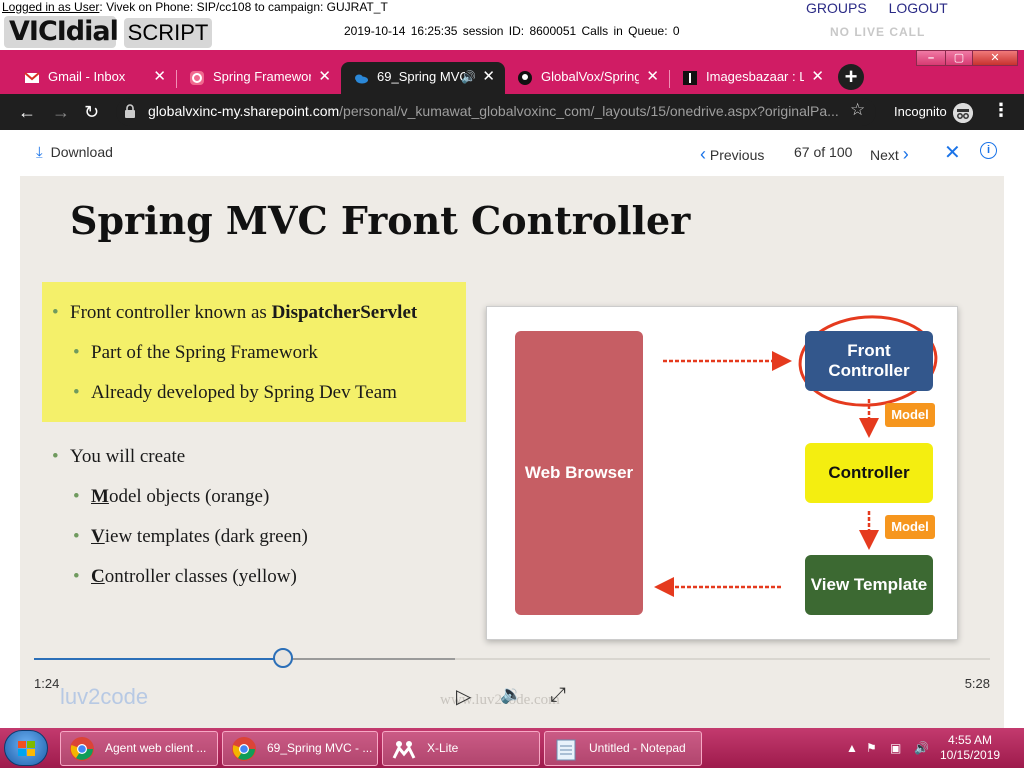  What do you see at coordinates (959, 58) in the screenshot?
I see `maximize-button: ▢` at bounding box center [959, 58].